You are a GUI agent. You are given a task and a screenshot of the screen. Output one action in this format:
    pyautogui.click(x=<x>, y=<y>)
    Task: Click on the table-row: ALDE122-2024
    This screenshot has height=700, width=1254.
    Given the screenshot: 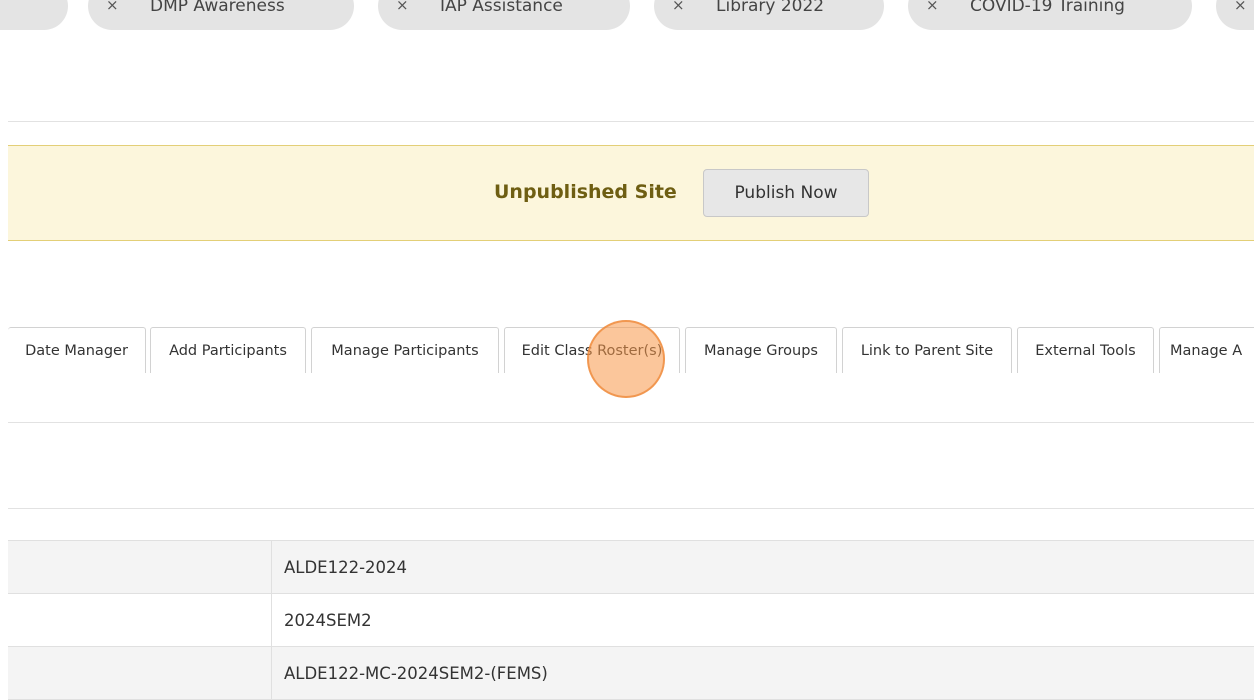 What is the action you would take?
    pyautogui.click(x=631, y=567)
    